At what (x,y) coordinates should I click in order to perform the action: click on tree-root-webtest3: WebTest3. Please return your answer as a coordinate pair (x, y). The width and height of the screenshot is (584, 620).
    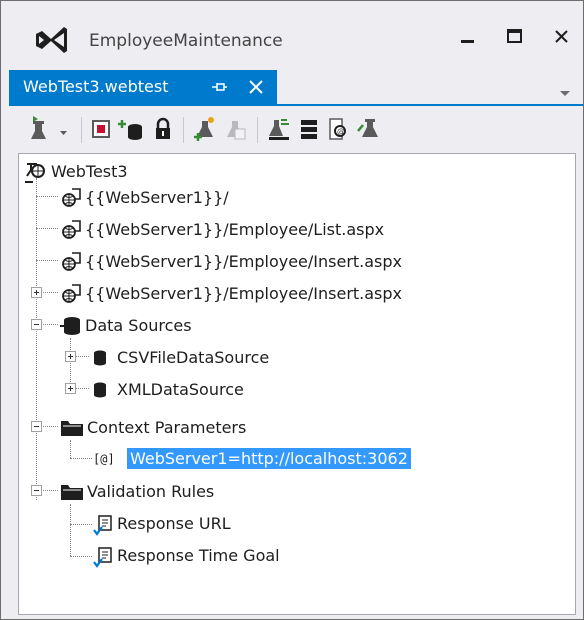
    Looking at the image, I should click on (173, 172).